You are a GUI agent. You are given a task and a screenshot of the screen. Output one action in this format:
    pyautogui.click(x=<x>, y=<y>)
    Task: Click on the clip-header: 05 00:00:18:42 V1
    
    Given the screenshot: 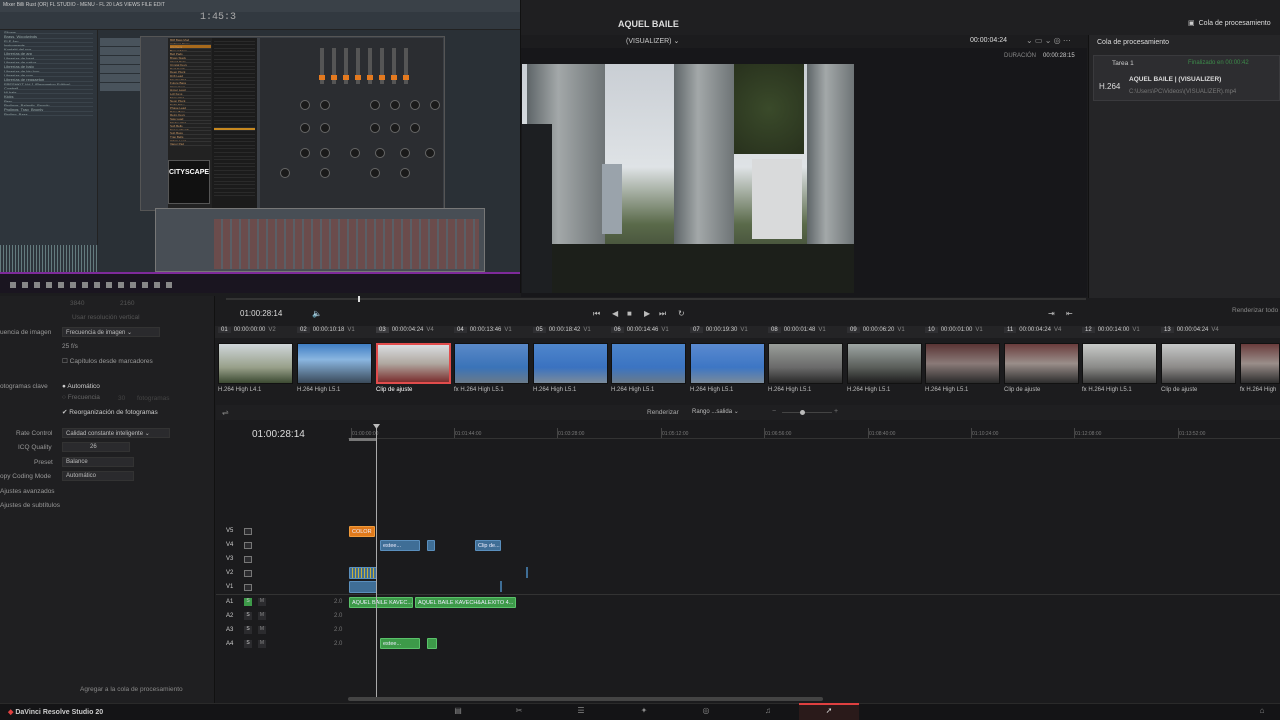 What is the action you would take?
    pyautogui.click(x=562, y=332)
    